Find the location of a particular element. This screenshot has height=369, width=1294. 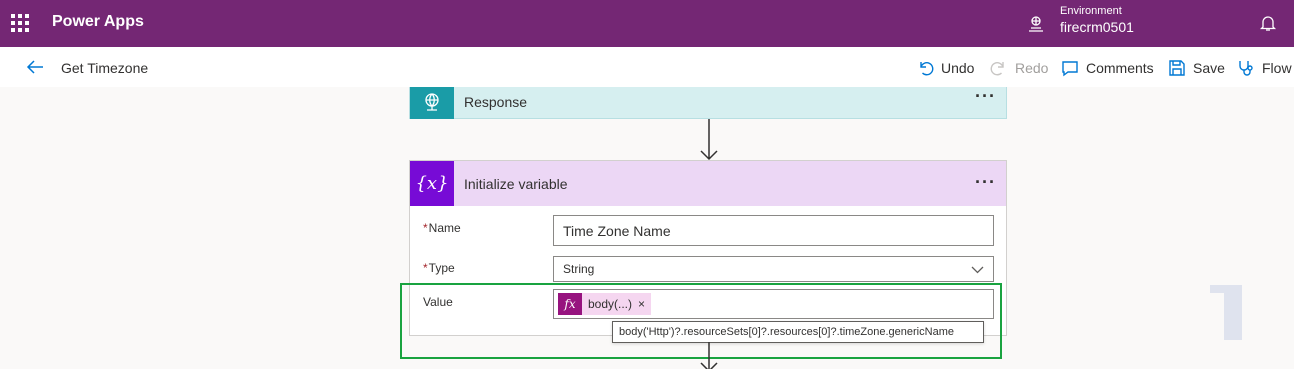

save-label: Save is located at coordinates (1209, 68).